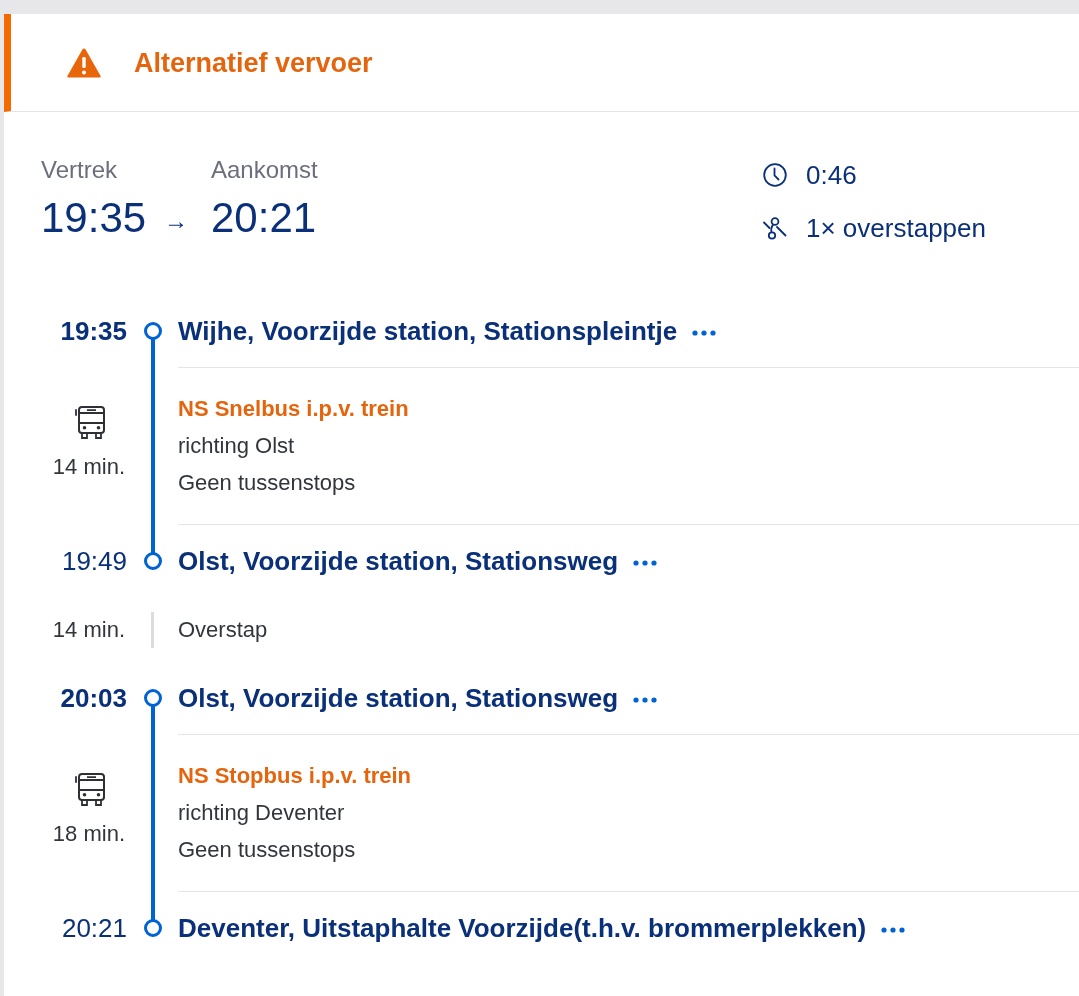 Image resolution: width=1079 pixels, height=996 pixels. What do you see at coordinates (94, 561) in the screenshot?
I see `arrival-time: 19:49` at bounding box center [94, 561].